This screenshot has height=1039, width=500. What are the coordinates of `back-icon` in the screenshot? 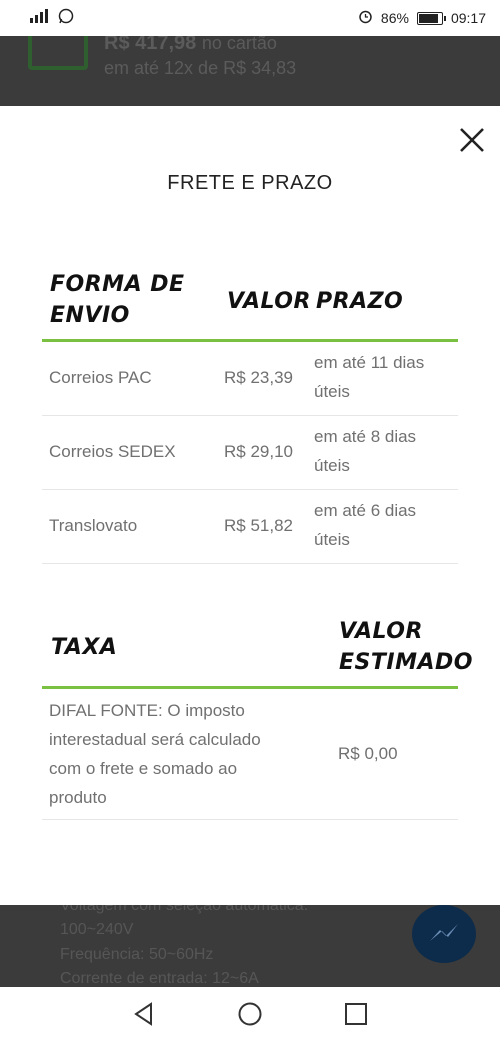 It's located at (144, 1014).